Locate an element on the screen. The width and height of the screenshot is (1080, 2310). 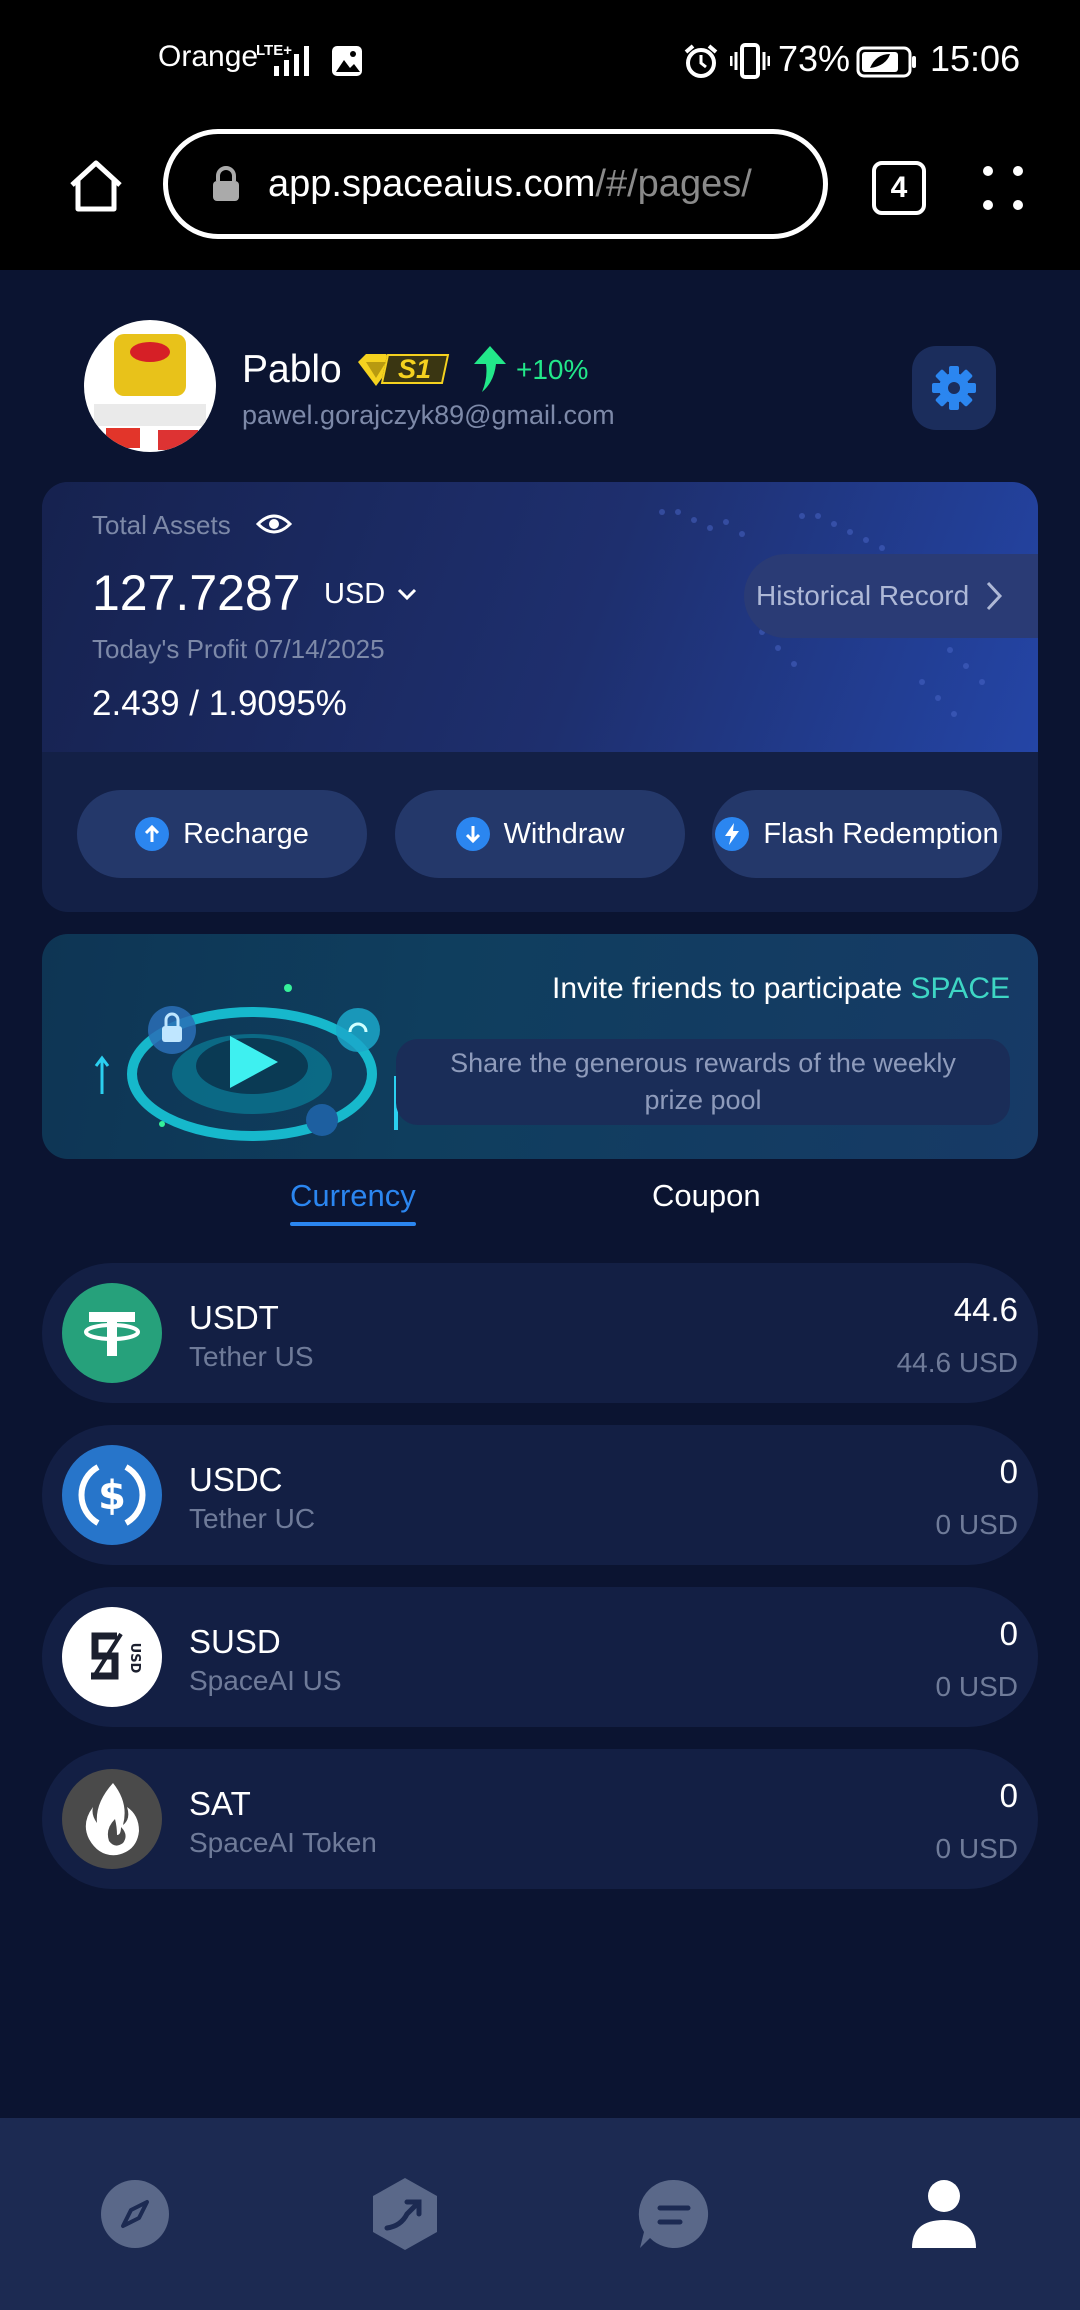
trend-icon is located at coordinates (405, 2214).